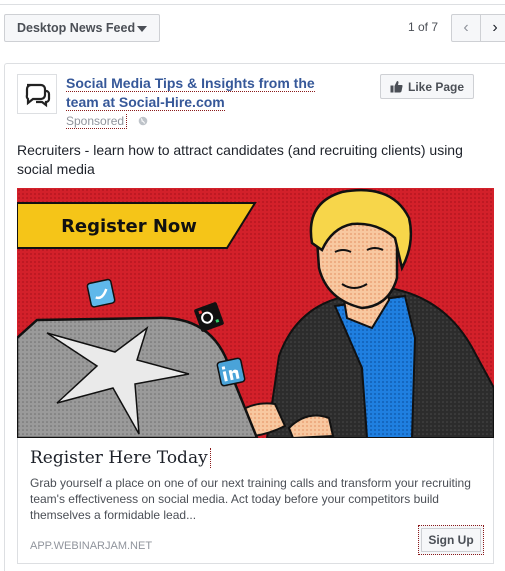  I want to click on thumbs-up-icon, so click(396, 87).